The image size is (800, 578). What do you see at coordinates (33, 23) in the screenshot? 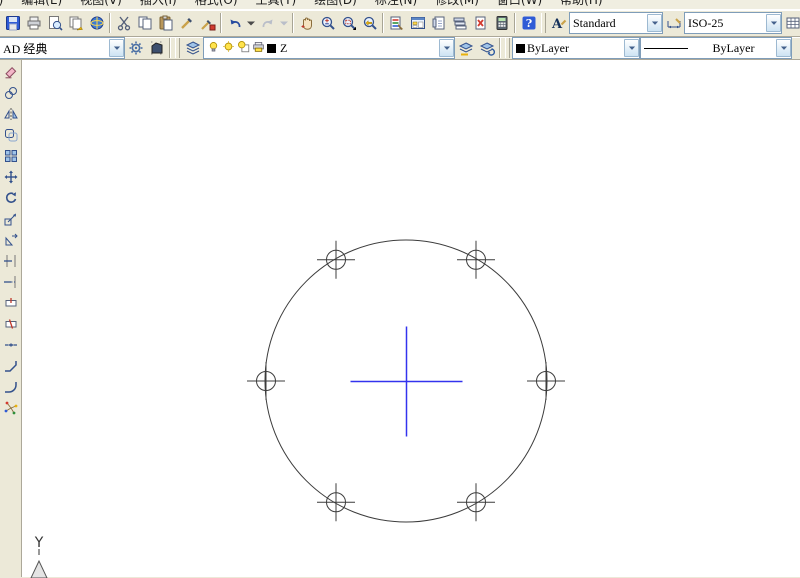
I see `plot-button` at bounding box center [33, 23].